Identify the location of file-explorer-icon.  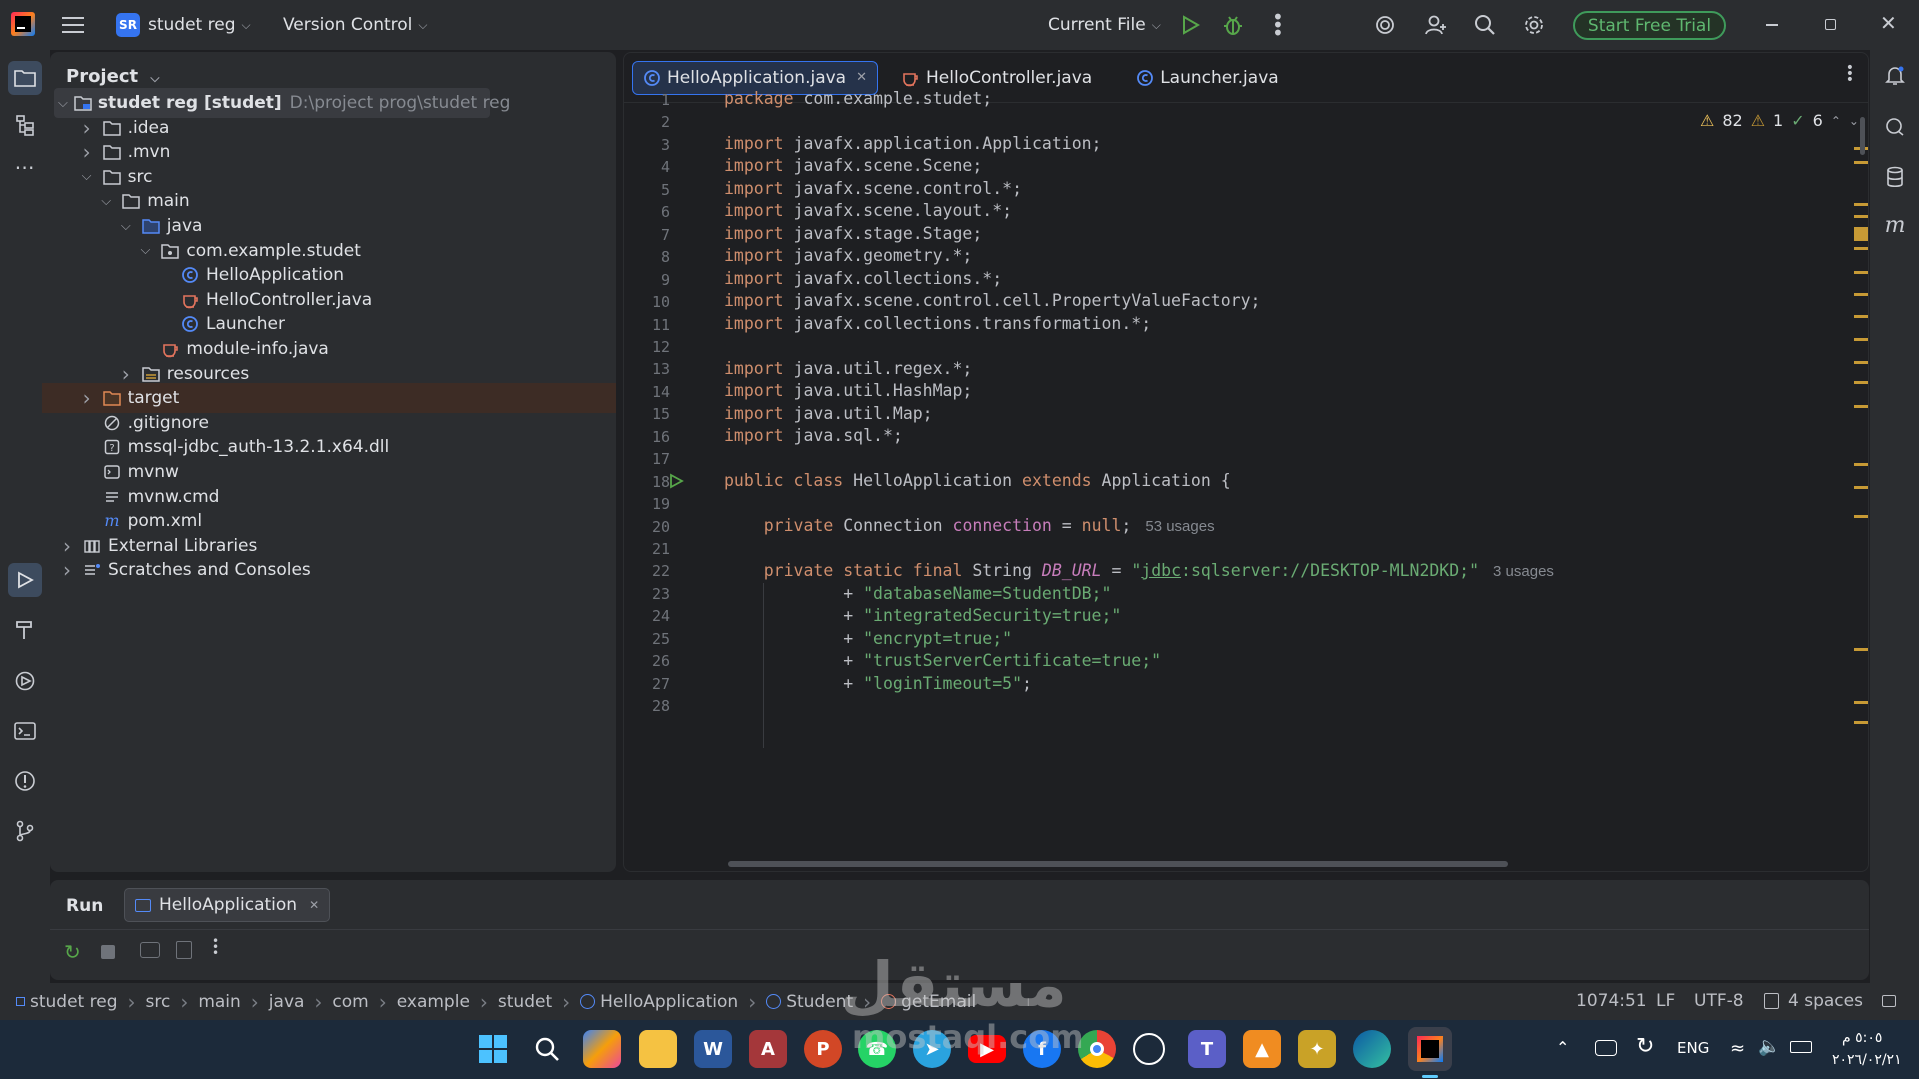
(658, 1049).